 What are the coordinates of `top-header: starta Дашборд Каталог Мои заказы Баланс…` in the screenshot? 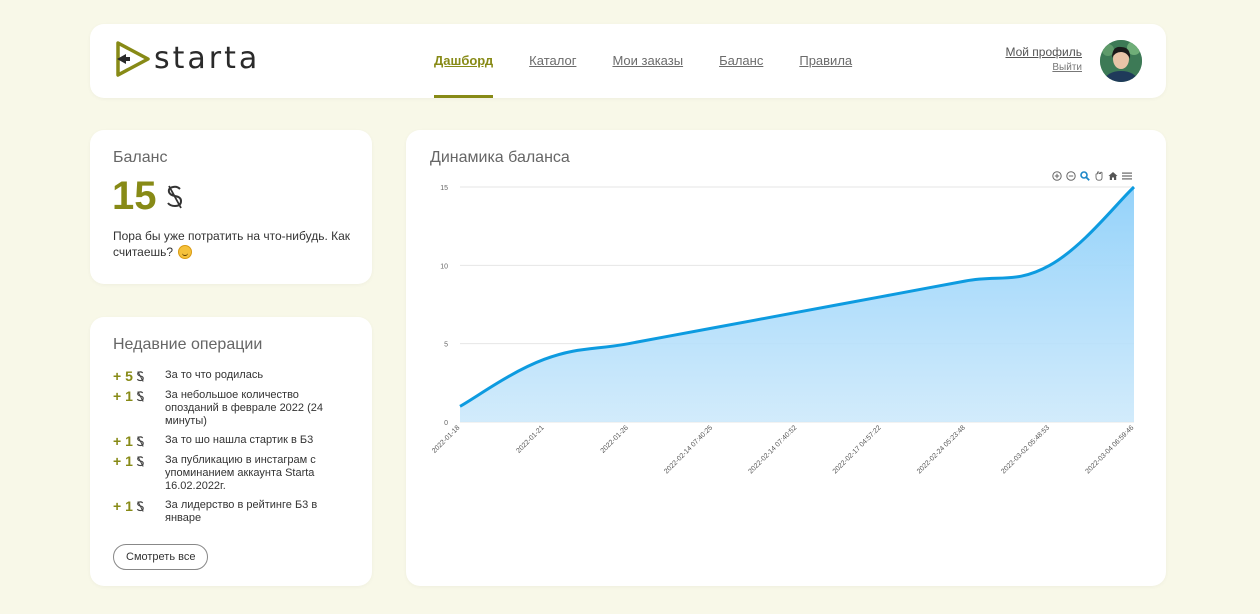 It's located at (628, 61).